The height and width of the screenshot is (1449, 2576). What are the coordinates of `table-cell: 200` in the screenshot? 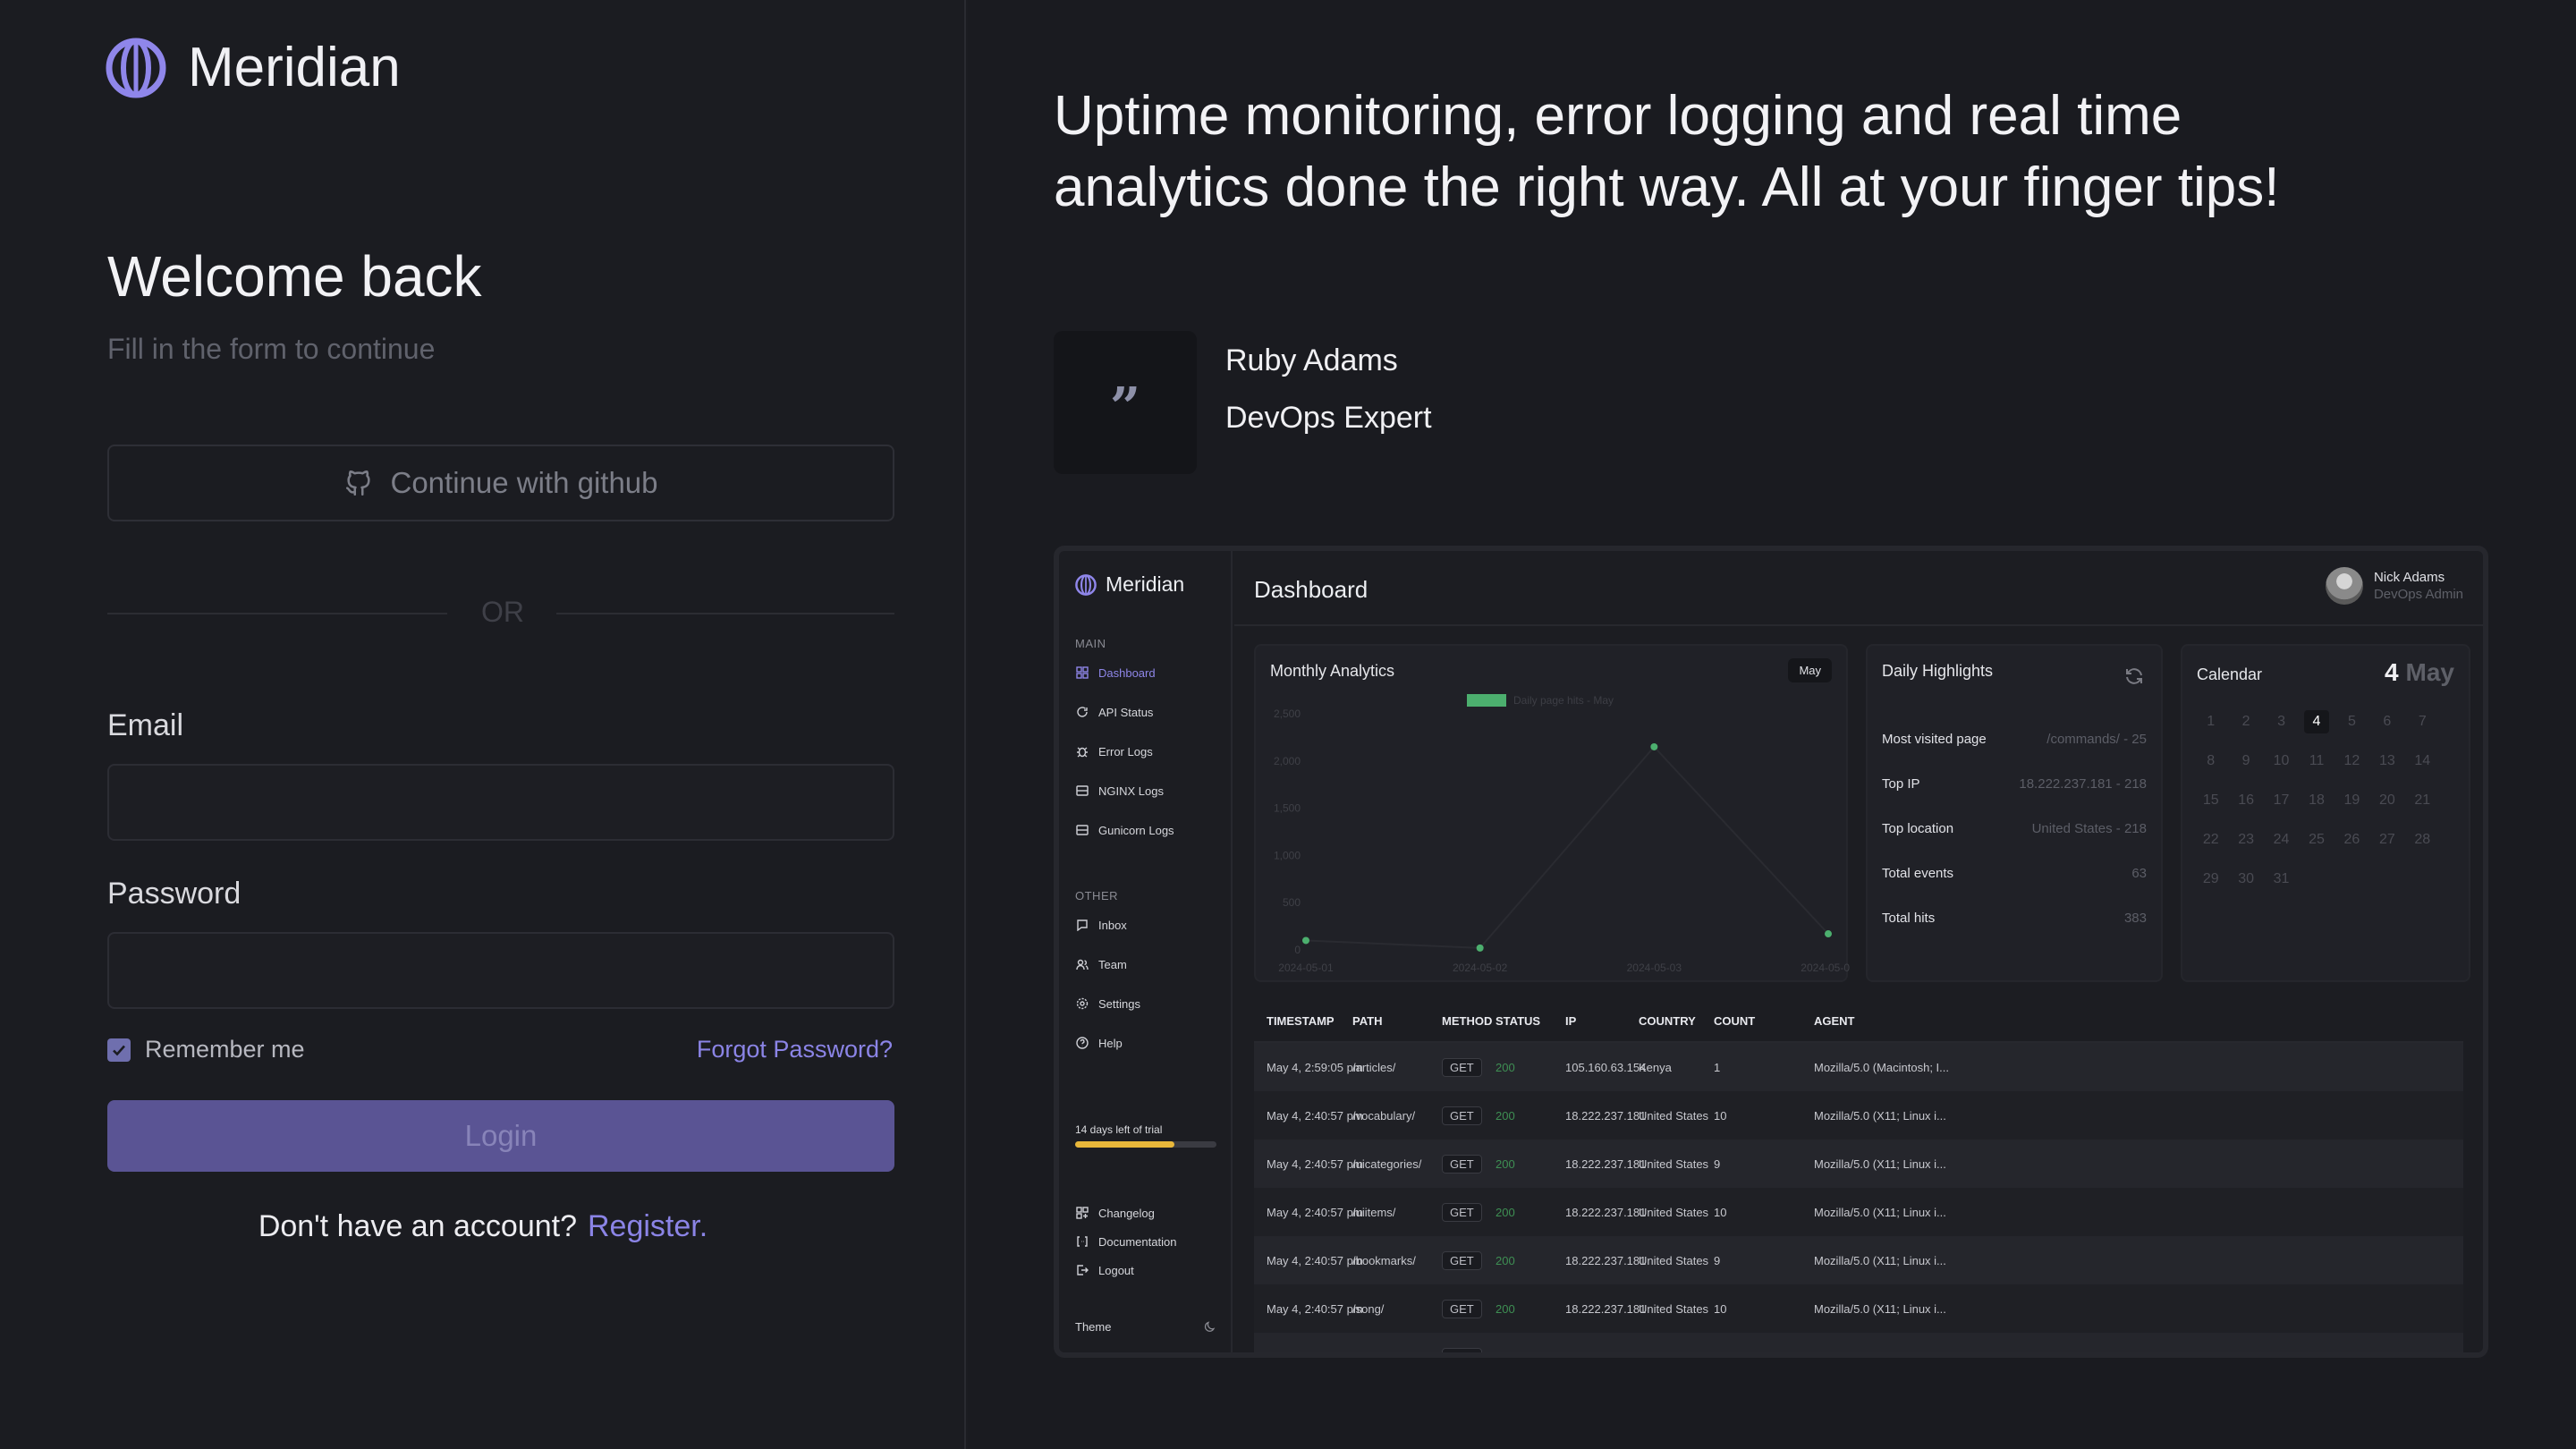 It's located at (1505, 1164).